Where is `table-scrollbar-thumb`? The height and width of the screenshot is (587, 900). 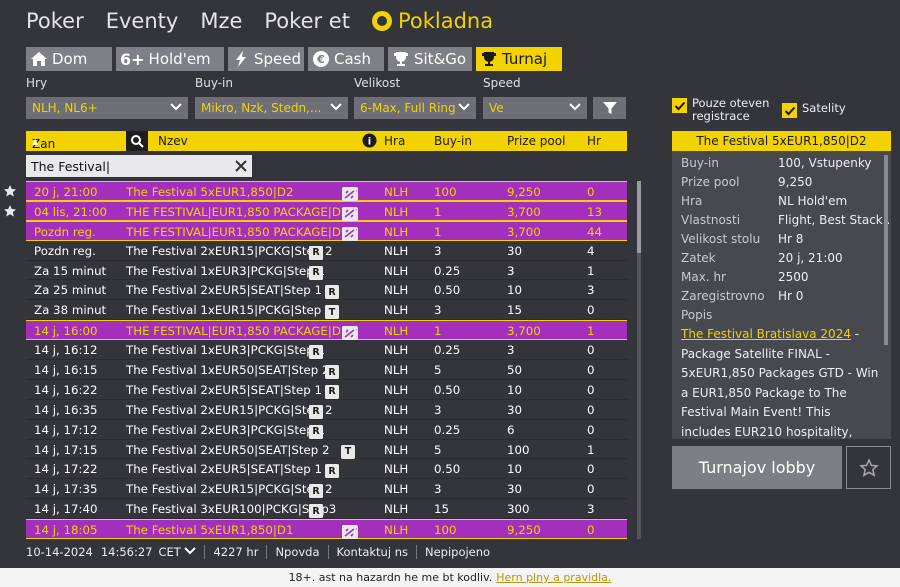
table-scrollbar-thumb is located at coordinates (639, 217).